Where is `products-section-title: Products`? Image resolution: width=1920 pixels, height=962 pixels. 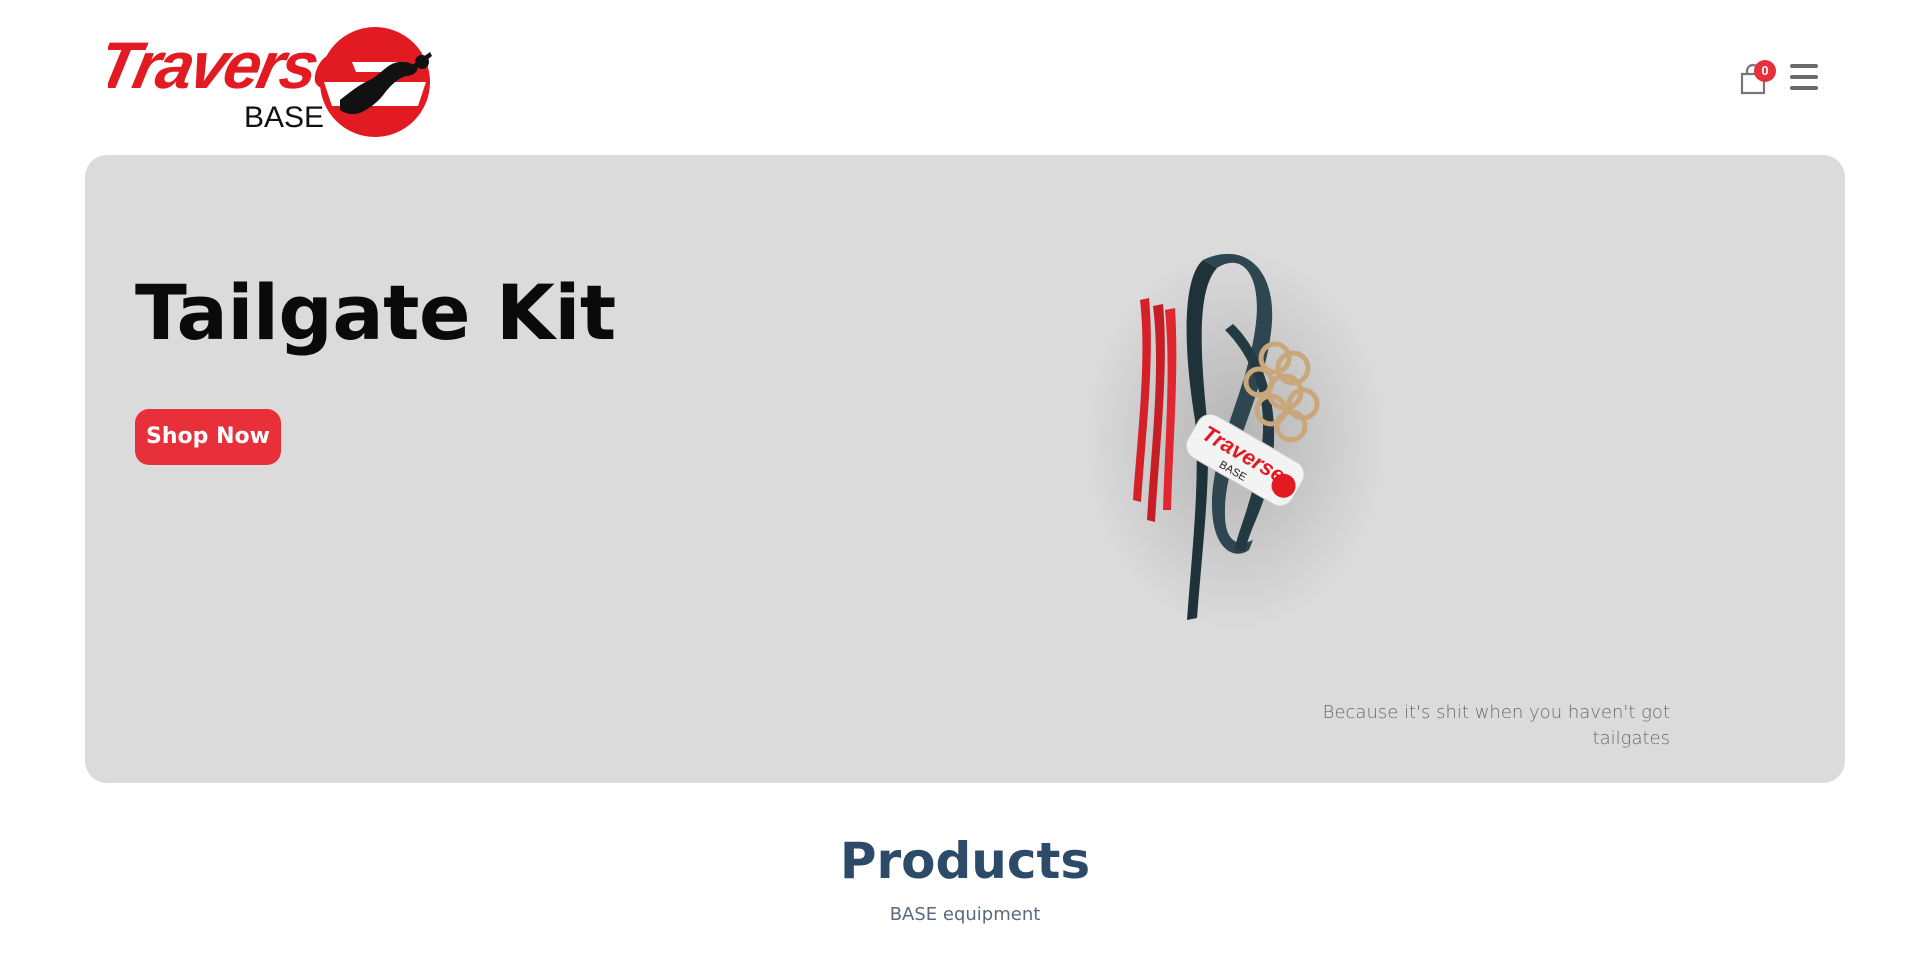
products-section-title: Products is located at coordinates (965, 861).